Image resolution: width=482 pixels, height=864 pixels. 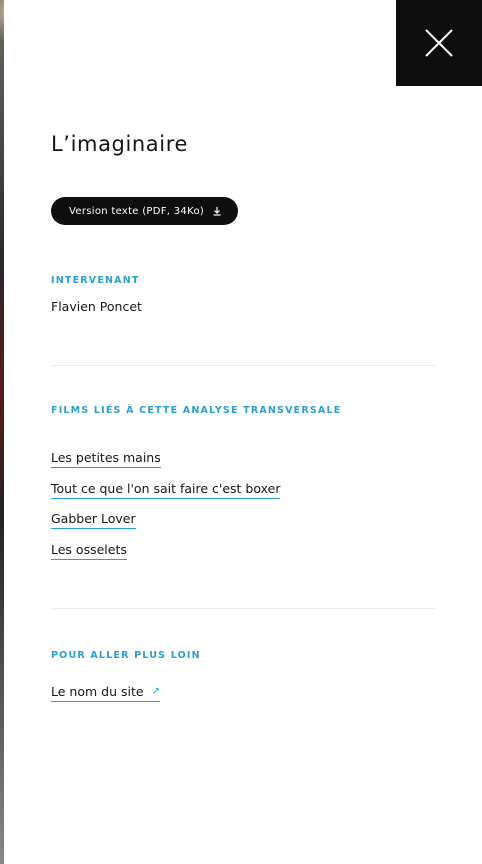 I want to click on external-site-link: Le nom du site ↗, so click(x=105, y=693).